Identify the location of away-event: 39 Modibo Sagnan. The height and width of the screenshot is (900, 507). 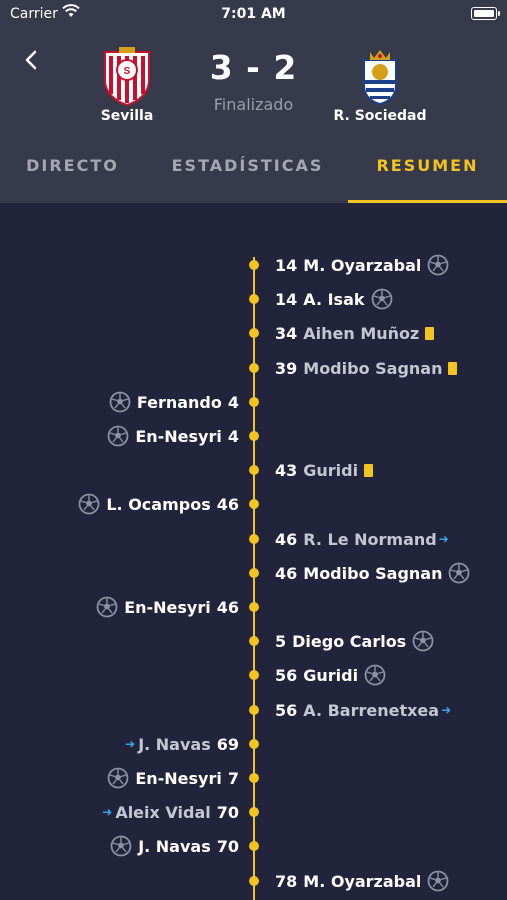
(366, 368).